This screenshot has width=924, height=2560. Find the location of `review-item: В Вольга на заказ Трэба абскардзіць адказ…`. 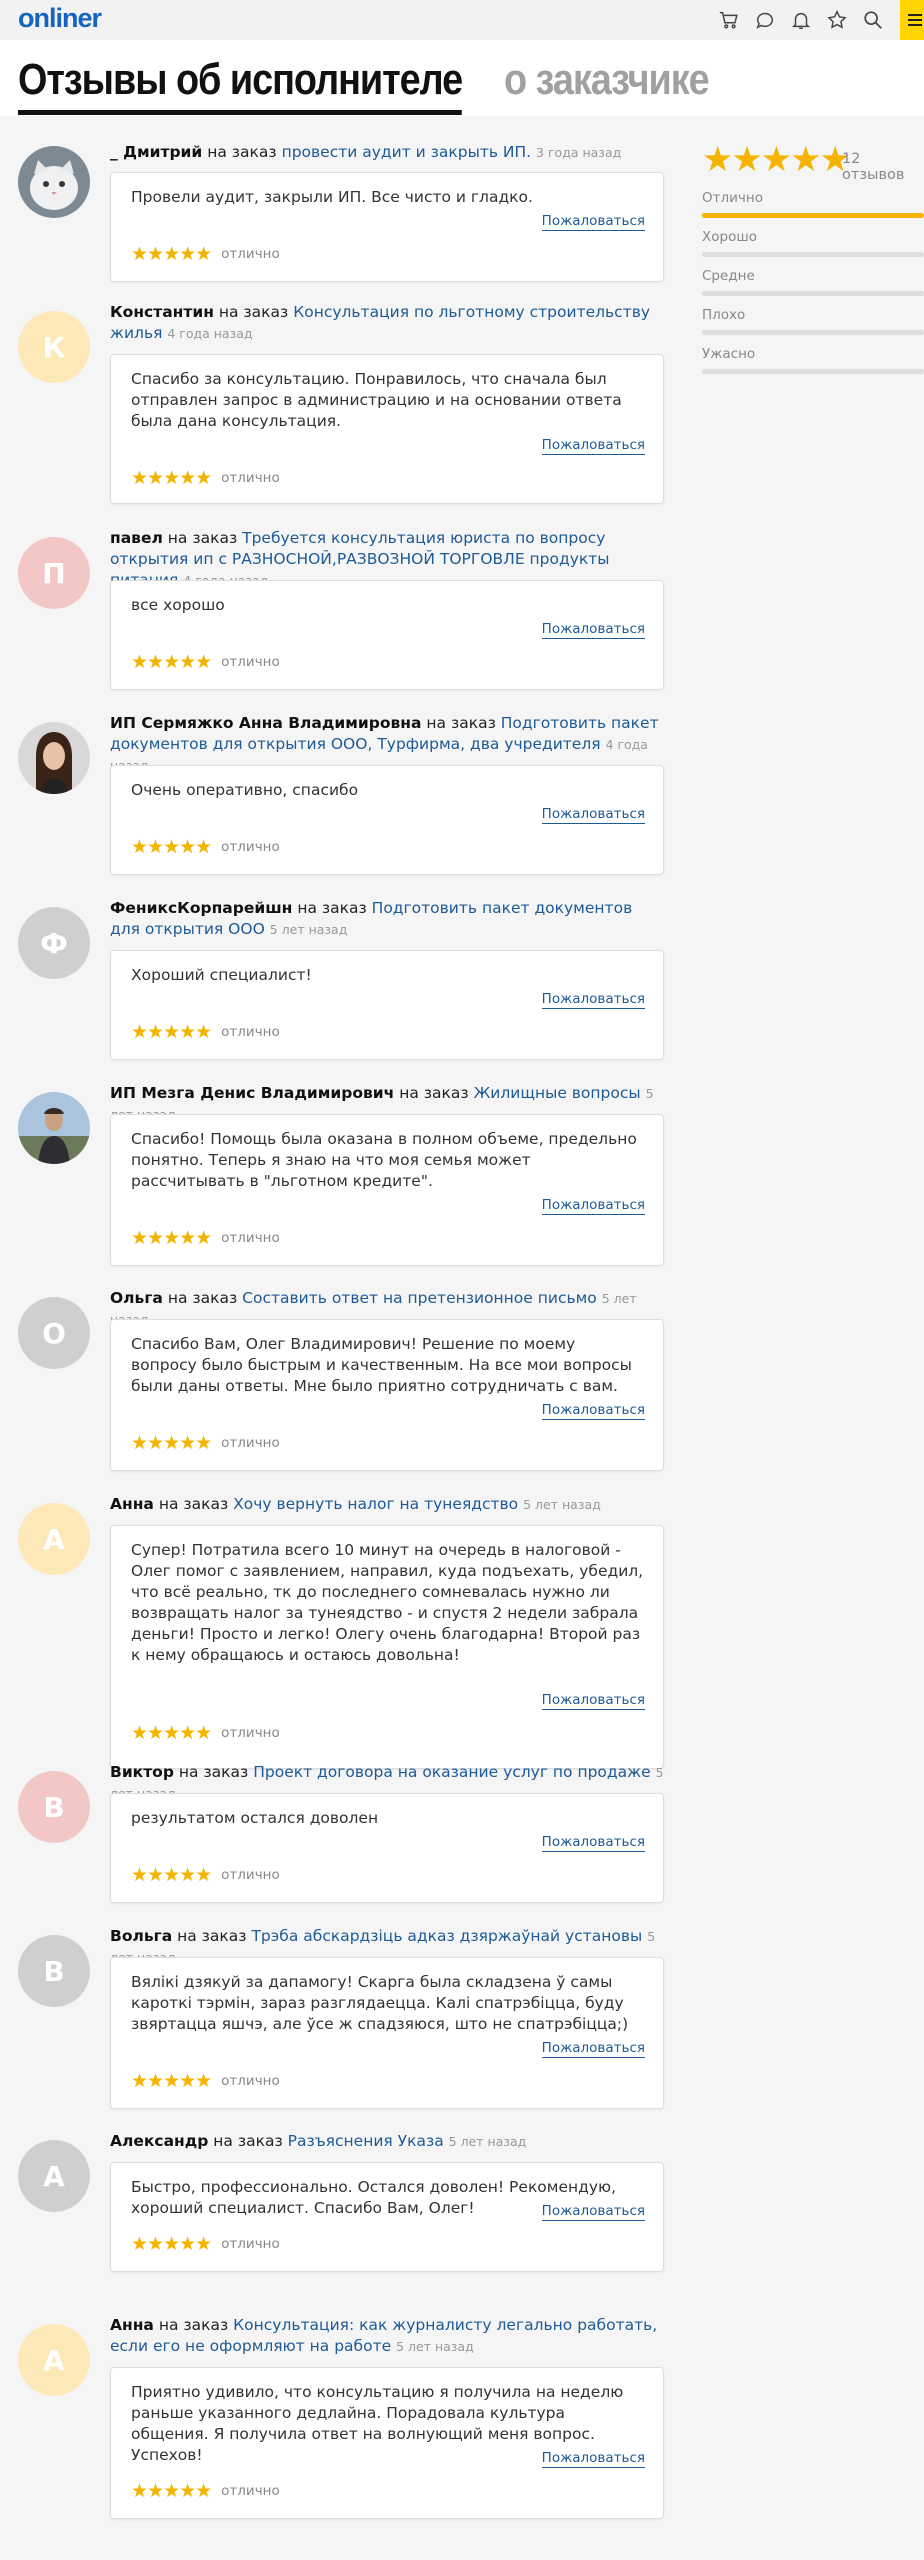

review-item: В Вольга на заказ Трэба абскардзіць адказ… is located at coordinates (341, 2017).